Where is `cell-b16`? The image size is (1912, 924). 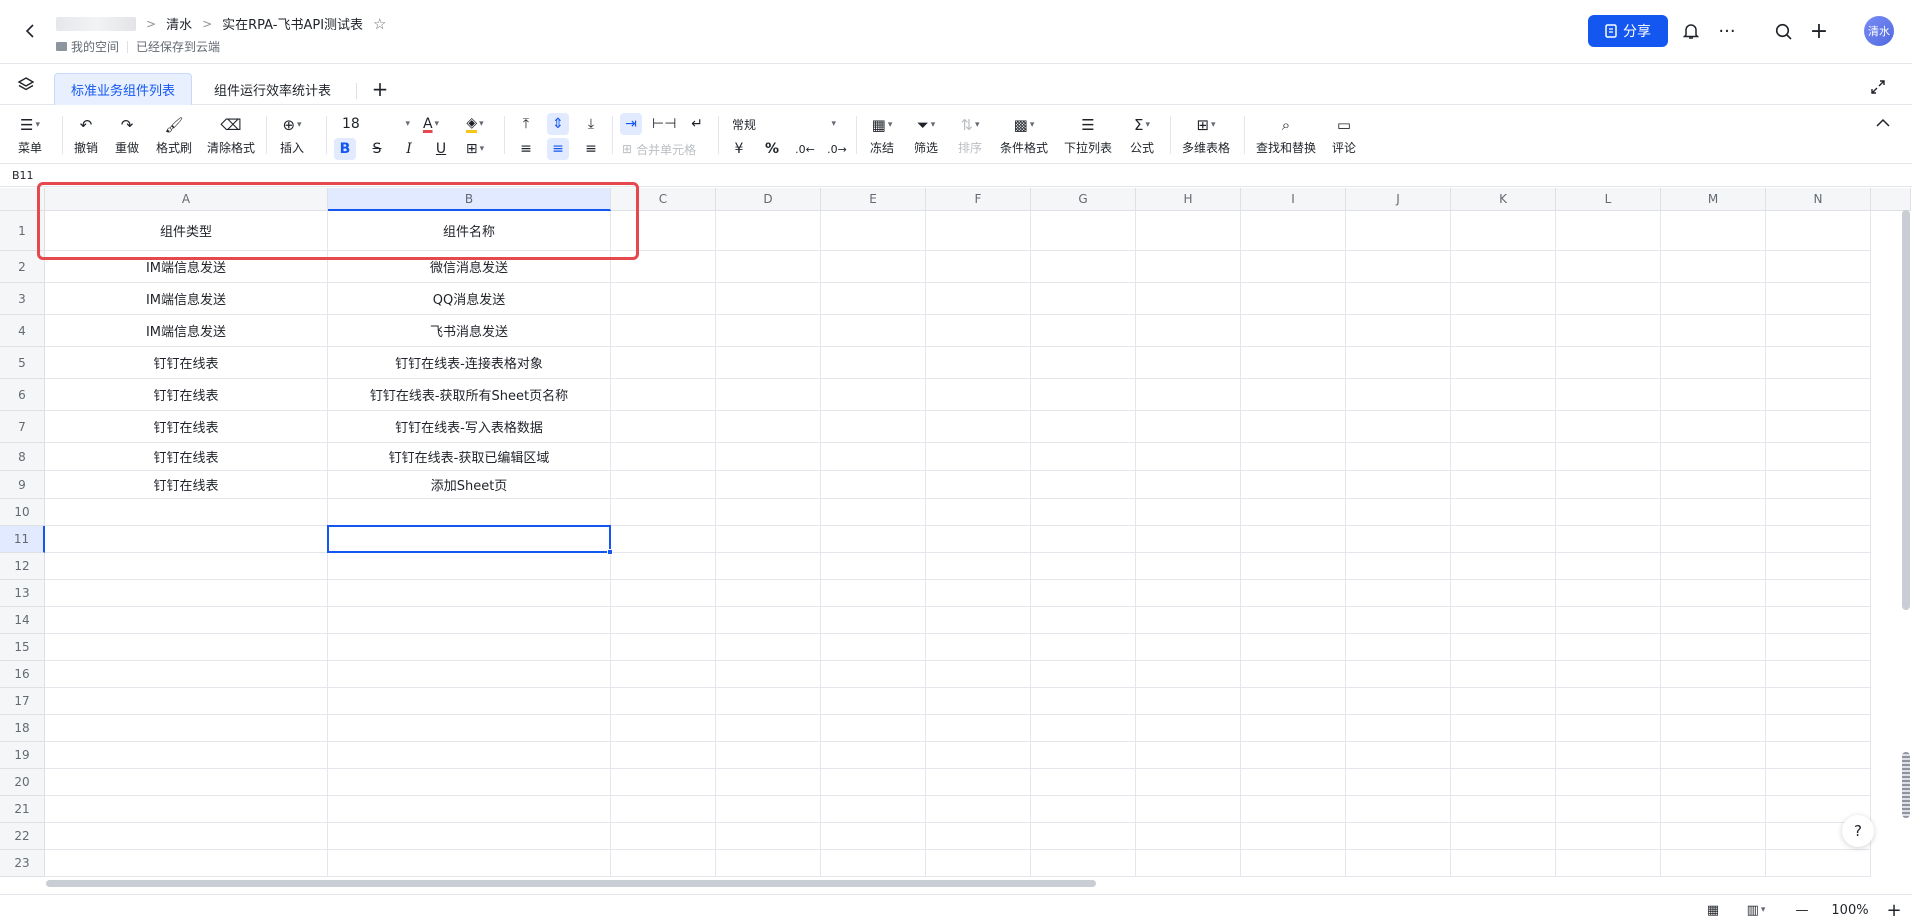 cell-b16 is located at coordinates (469, 674).